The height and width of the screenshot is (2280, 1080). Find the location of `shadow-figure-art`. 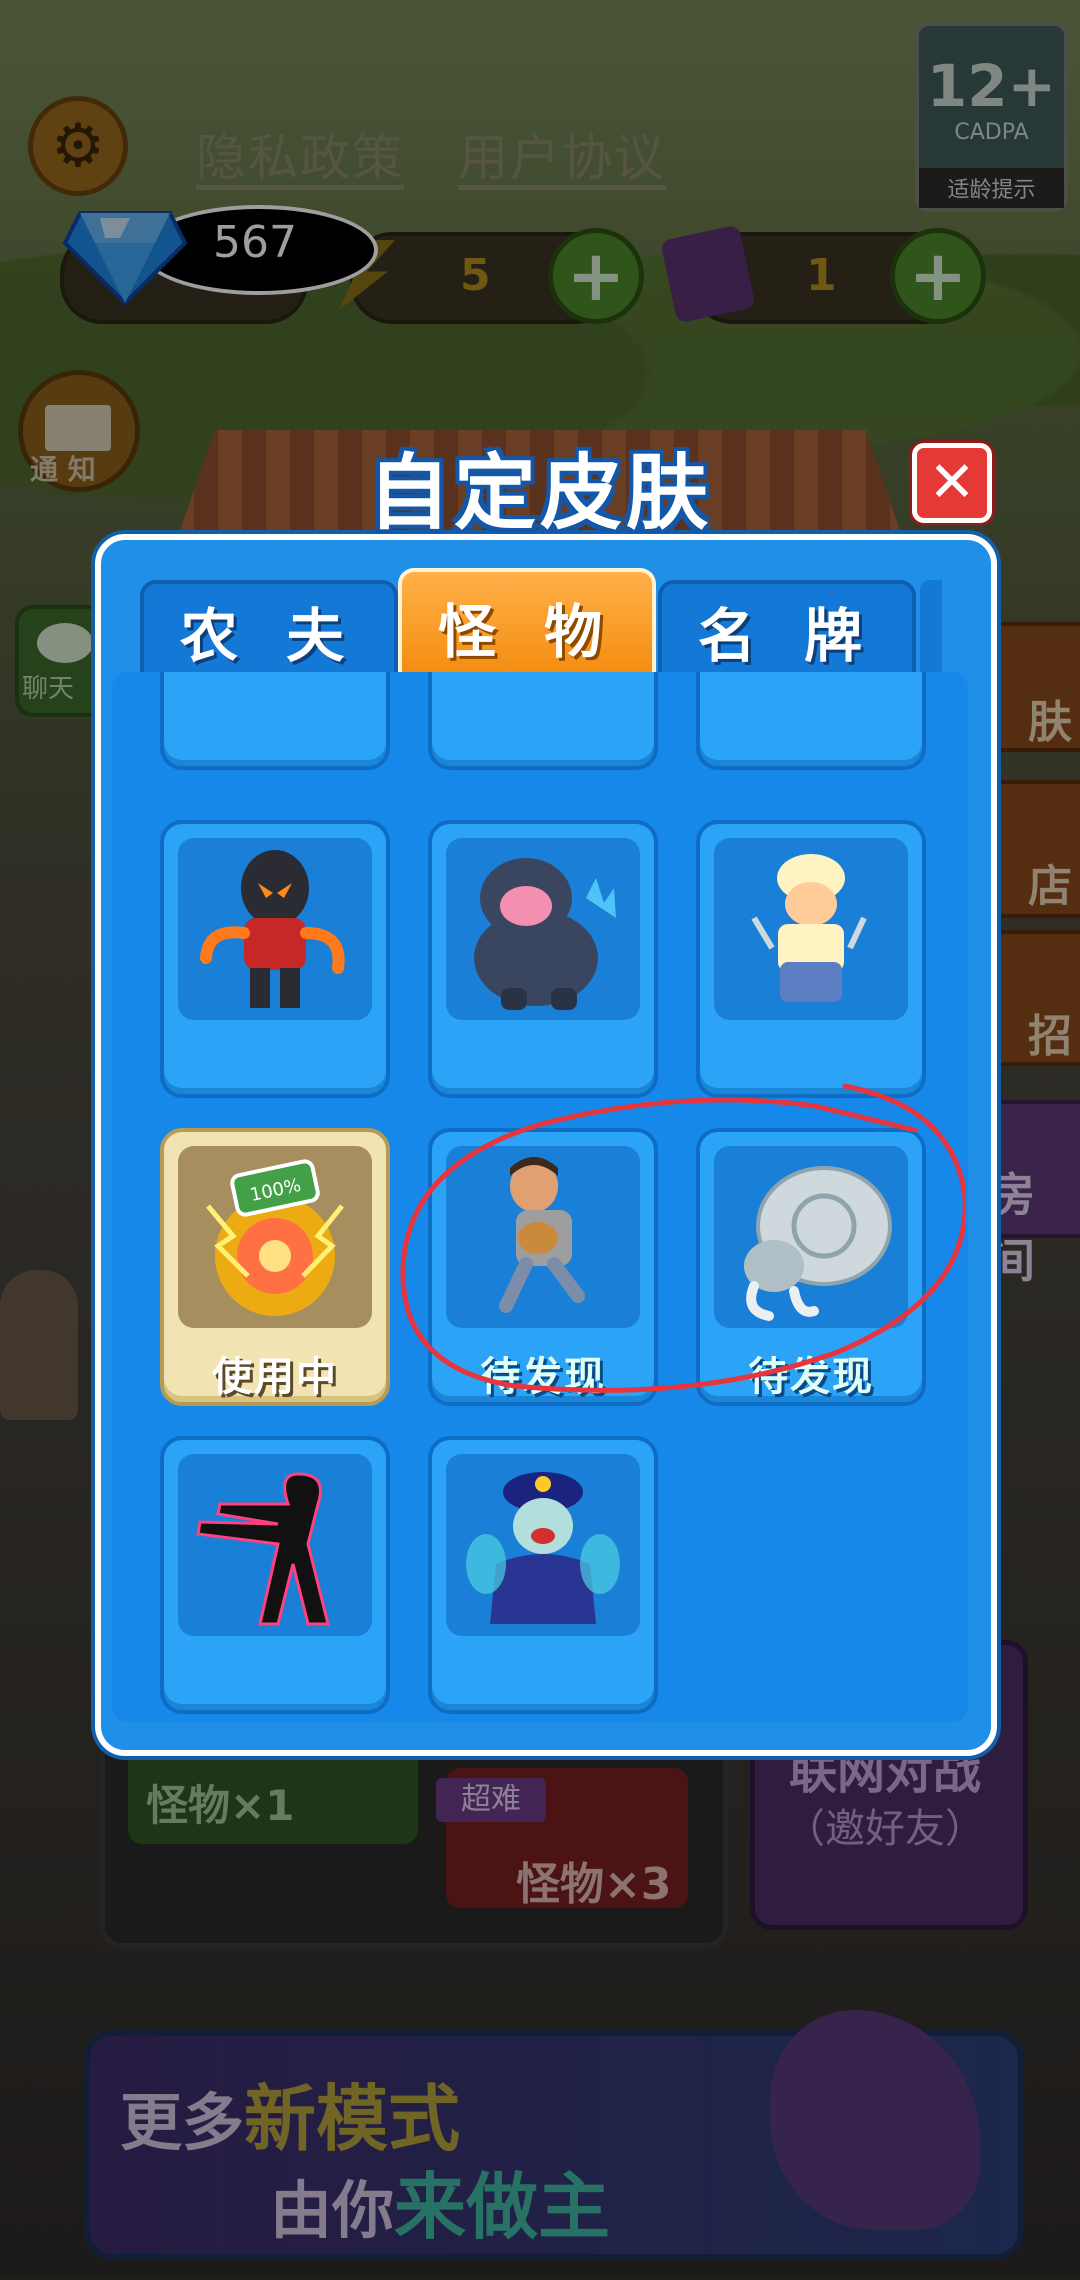

shadow-figure-art is located at coordinates (275, 1545).